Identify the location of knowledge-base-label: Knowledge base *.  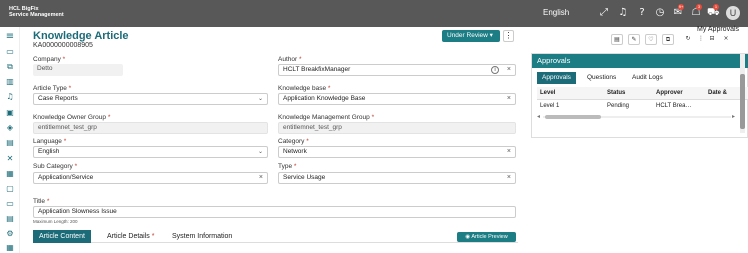
(304, 88).